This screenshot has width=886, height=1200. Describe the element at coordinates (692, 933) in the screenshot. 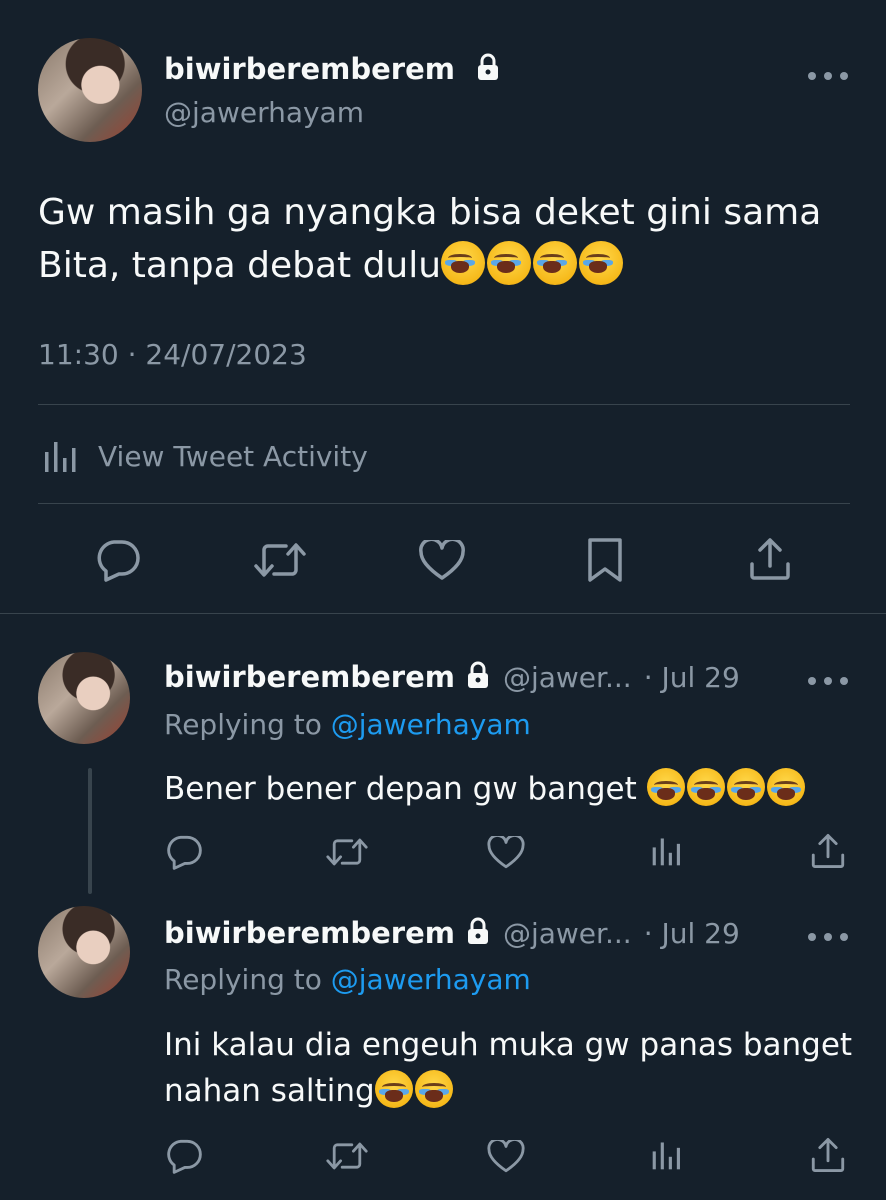

I see `reply2-date: · Jul 29` at that location.